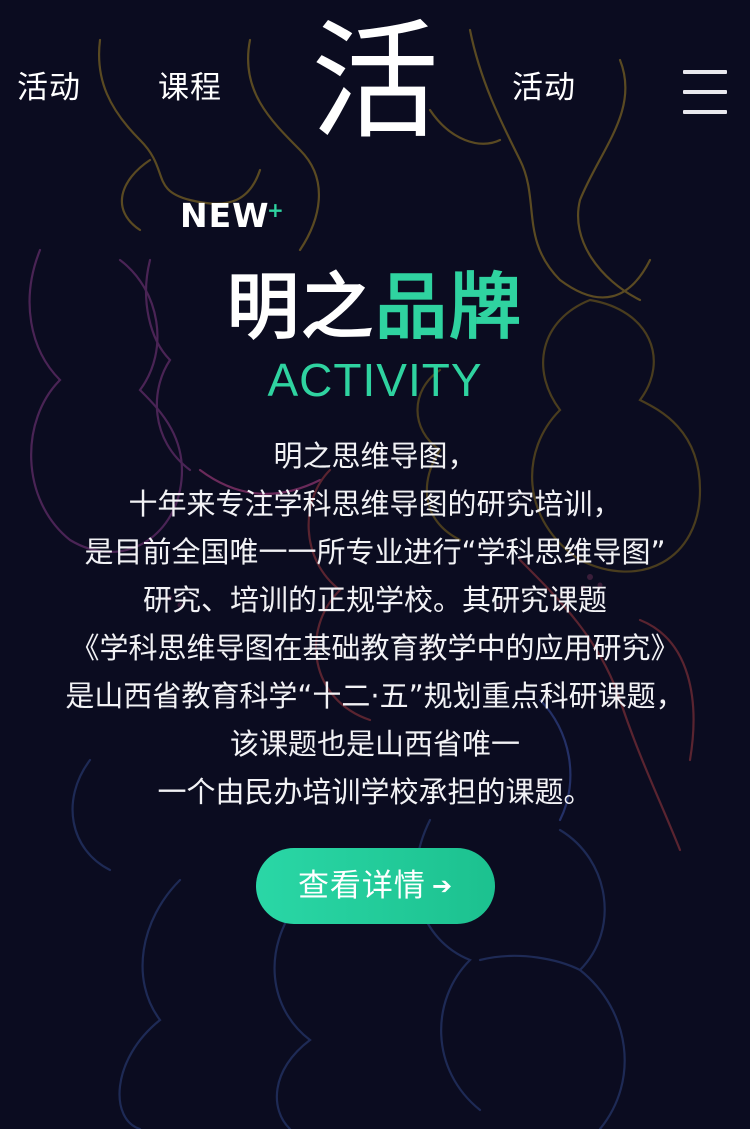 Image resolution: width=750 pixels, height=1129 pixels. Describe the element at coordinates (449, 307) in the screenshot. I see `title-green-part: 品牌` at that location.